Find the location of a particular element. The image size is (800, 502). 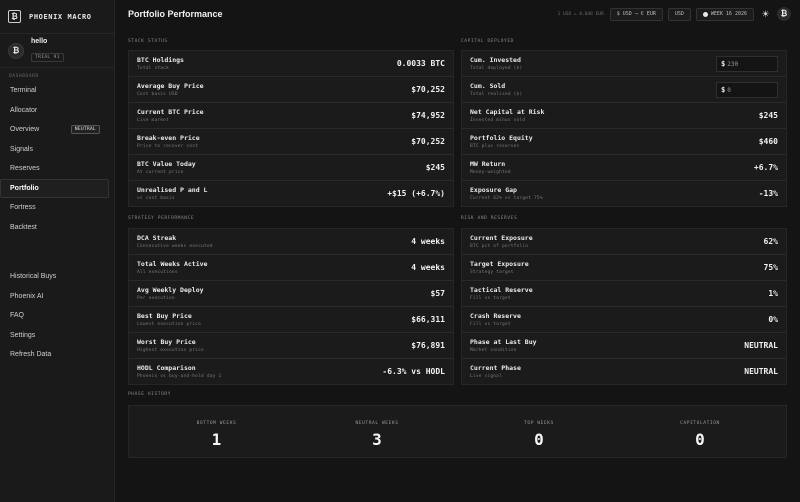

sidebar-item-historical-buys: Historical Buys is located at coordinates (54, 277).